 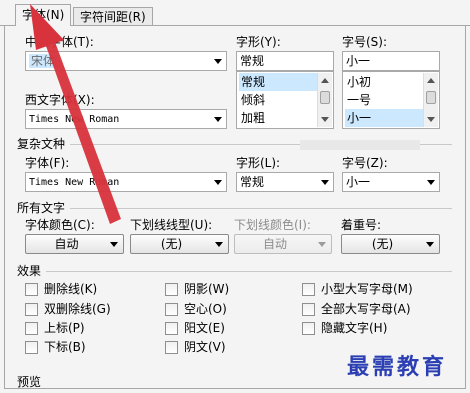 What do you see at coordinates (358, 100) in the screenshot?
I see `list-item: 一号` at bounding box center [358, 100].